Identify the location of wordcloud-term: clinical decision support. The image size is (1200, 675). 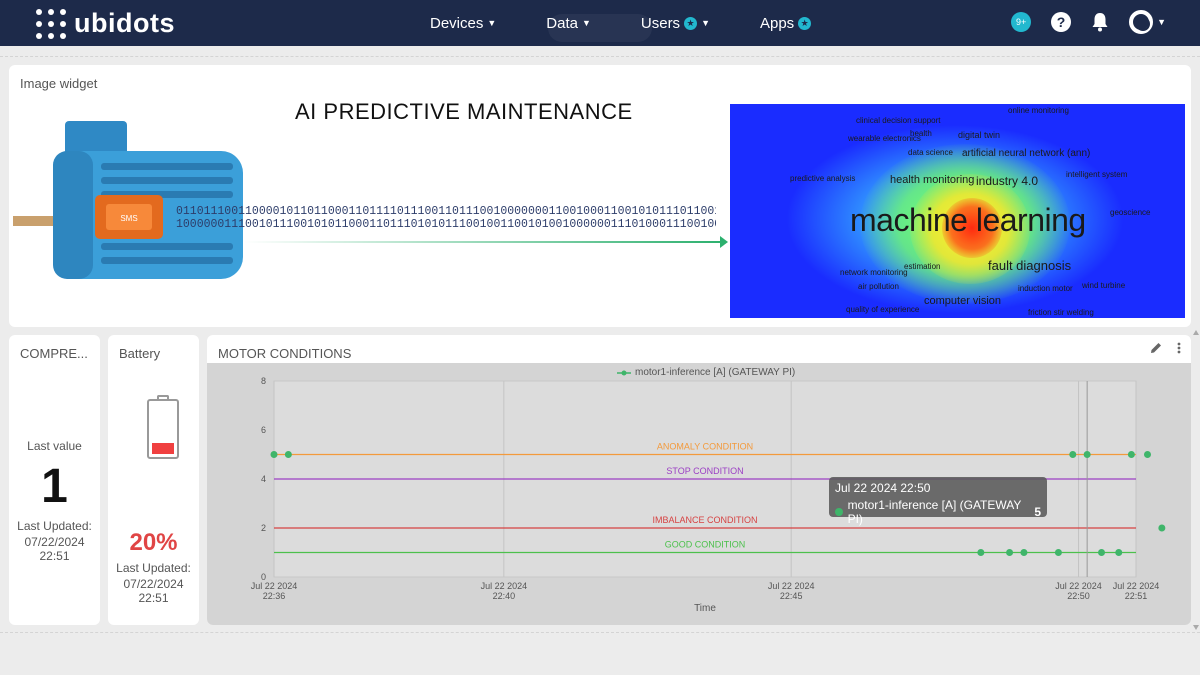
(898, 120).